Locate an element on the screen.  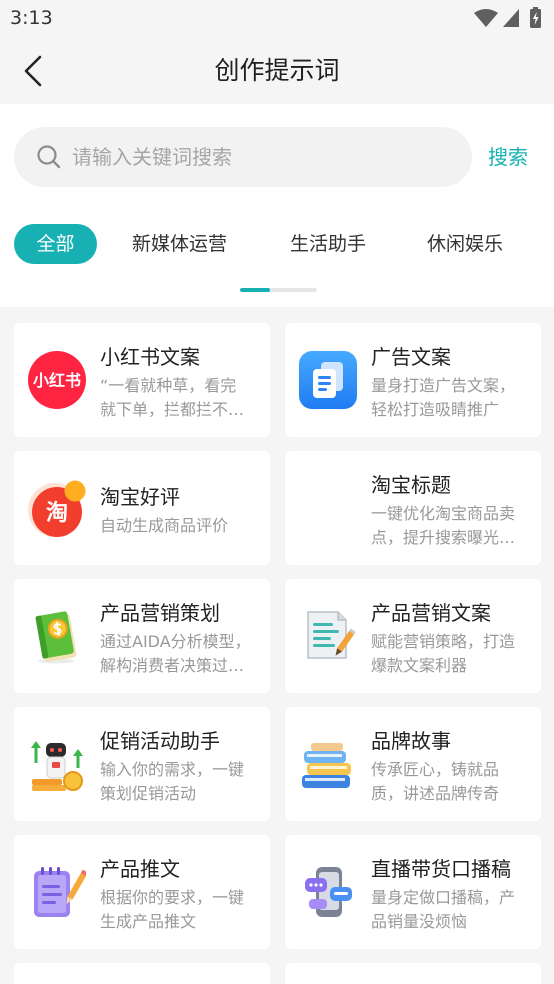
card-text: 直播带货口播稿 量身定做口播稿，产 品销量没烦恼 is located at coordinates (451, 892).